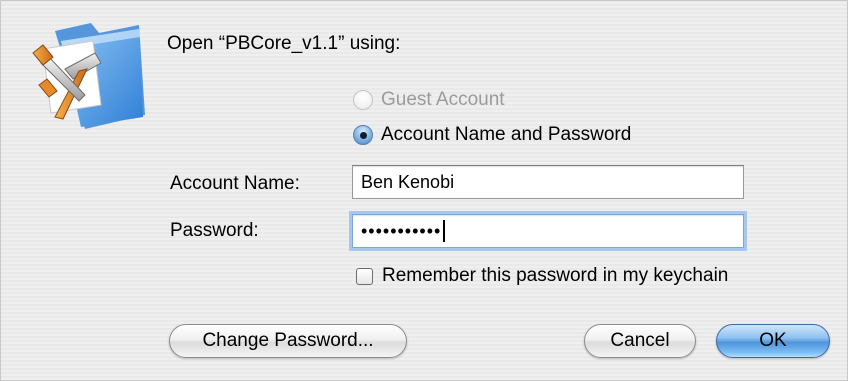  Describe the element at coordinates (506, 135) in the screenshot. I see `account-password-label: Account Name and Password` at that location.